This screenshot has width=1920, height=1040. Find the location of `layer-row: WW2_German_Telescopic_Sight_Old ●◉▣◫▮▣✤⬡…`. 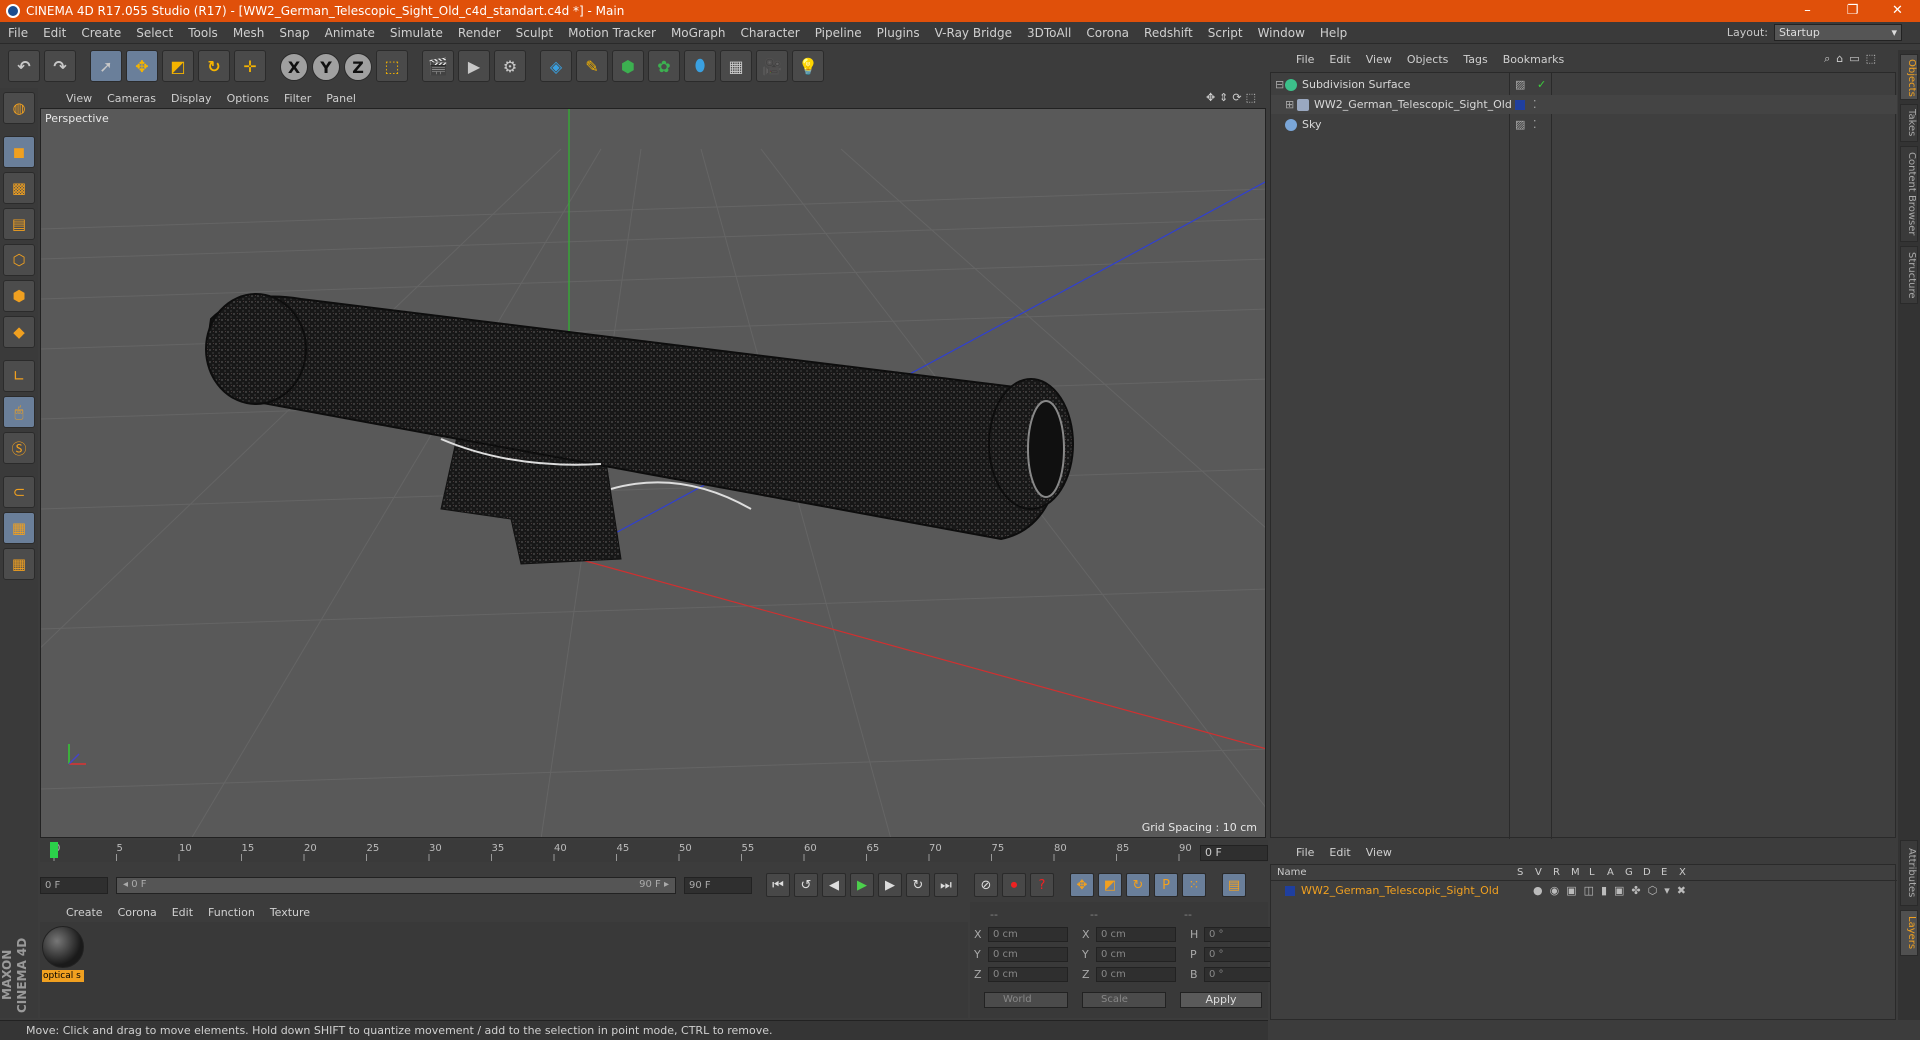

layer-row: WW2_German_Telescopic_Sight_Old ●◉▣◫▮▣✤⬡… is located at coordinates (1584, 890).